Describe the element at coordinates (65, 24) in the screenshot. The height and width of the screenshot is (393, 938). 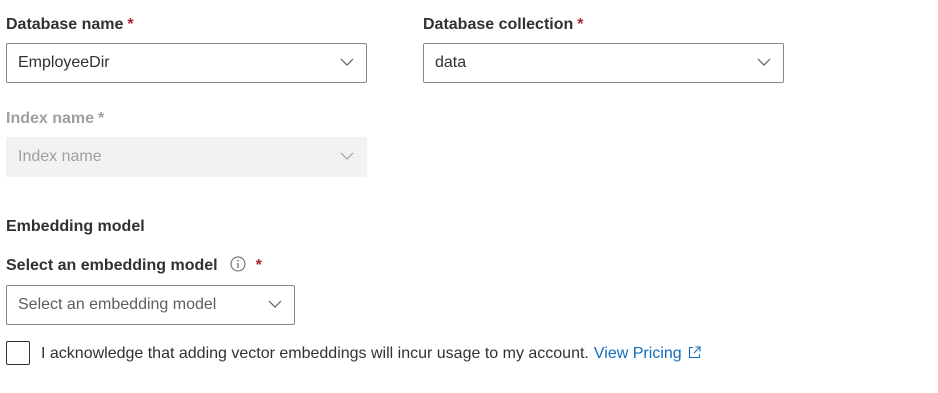
I see `database-name-label-text: Database name` at that location.